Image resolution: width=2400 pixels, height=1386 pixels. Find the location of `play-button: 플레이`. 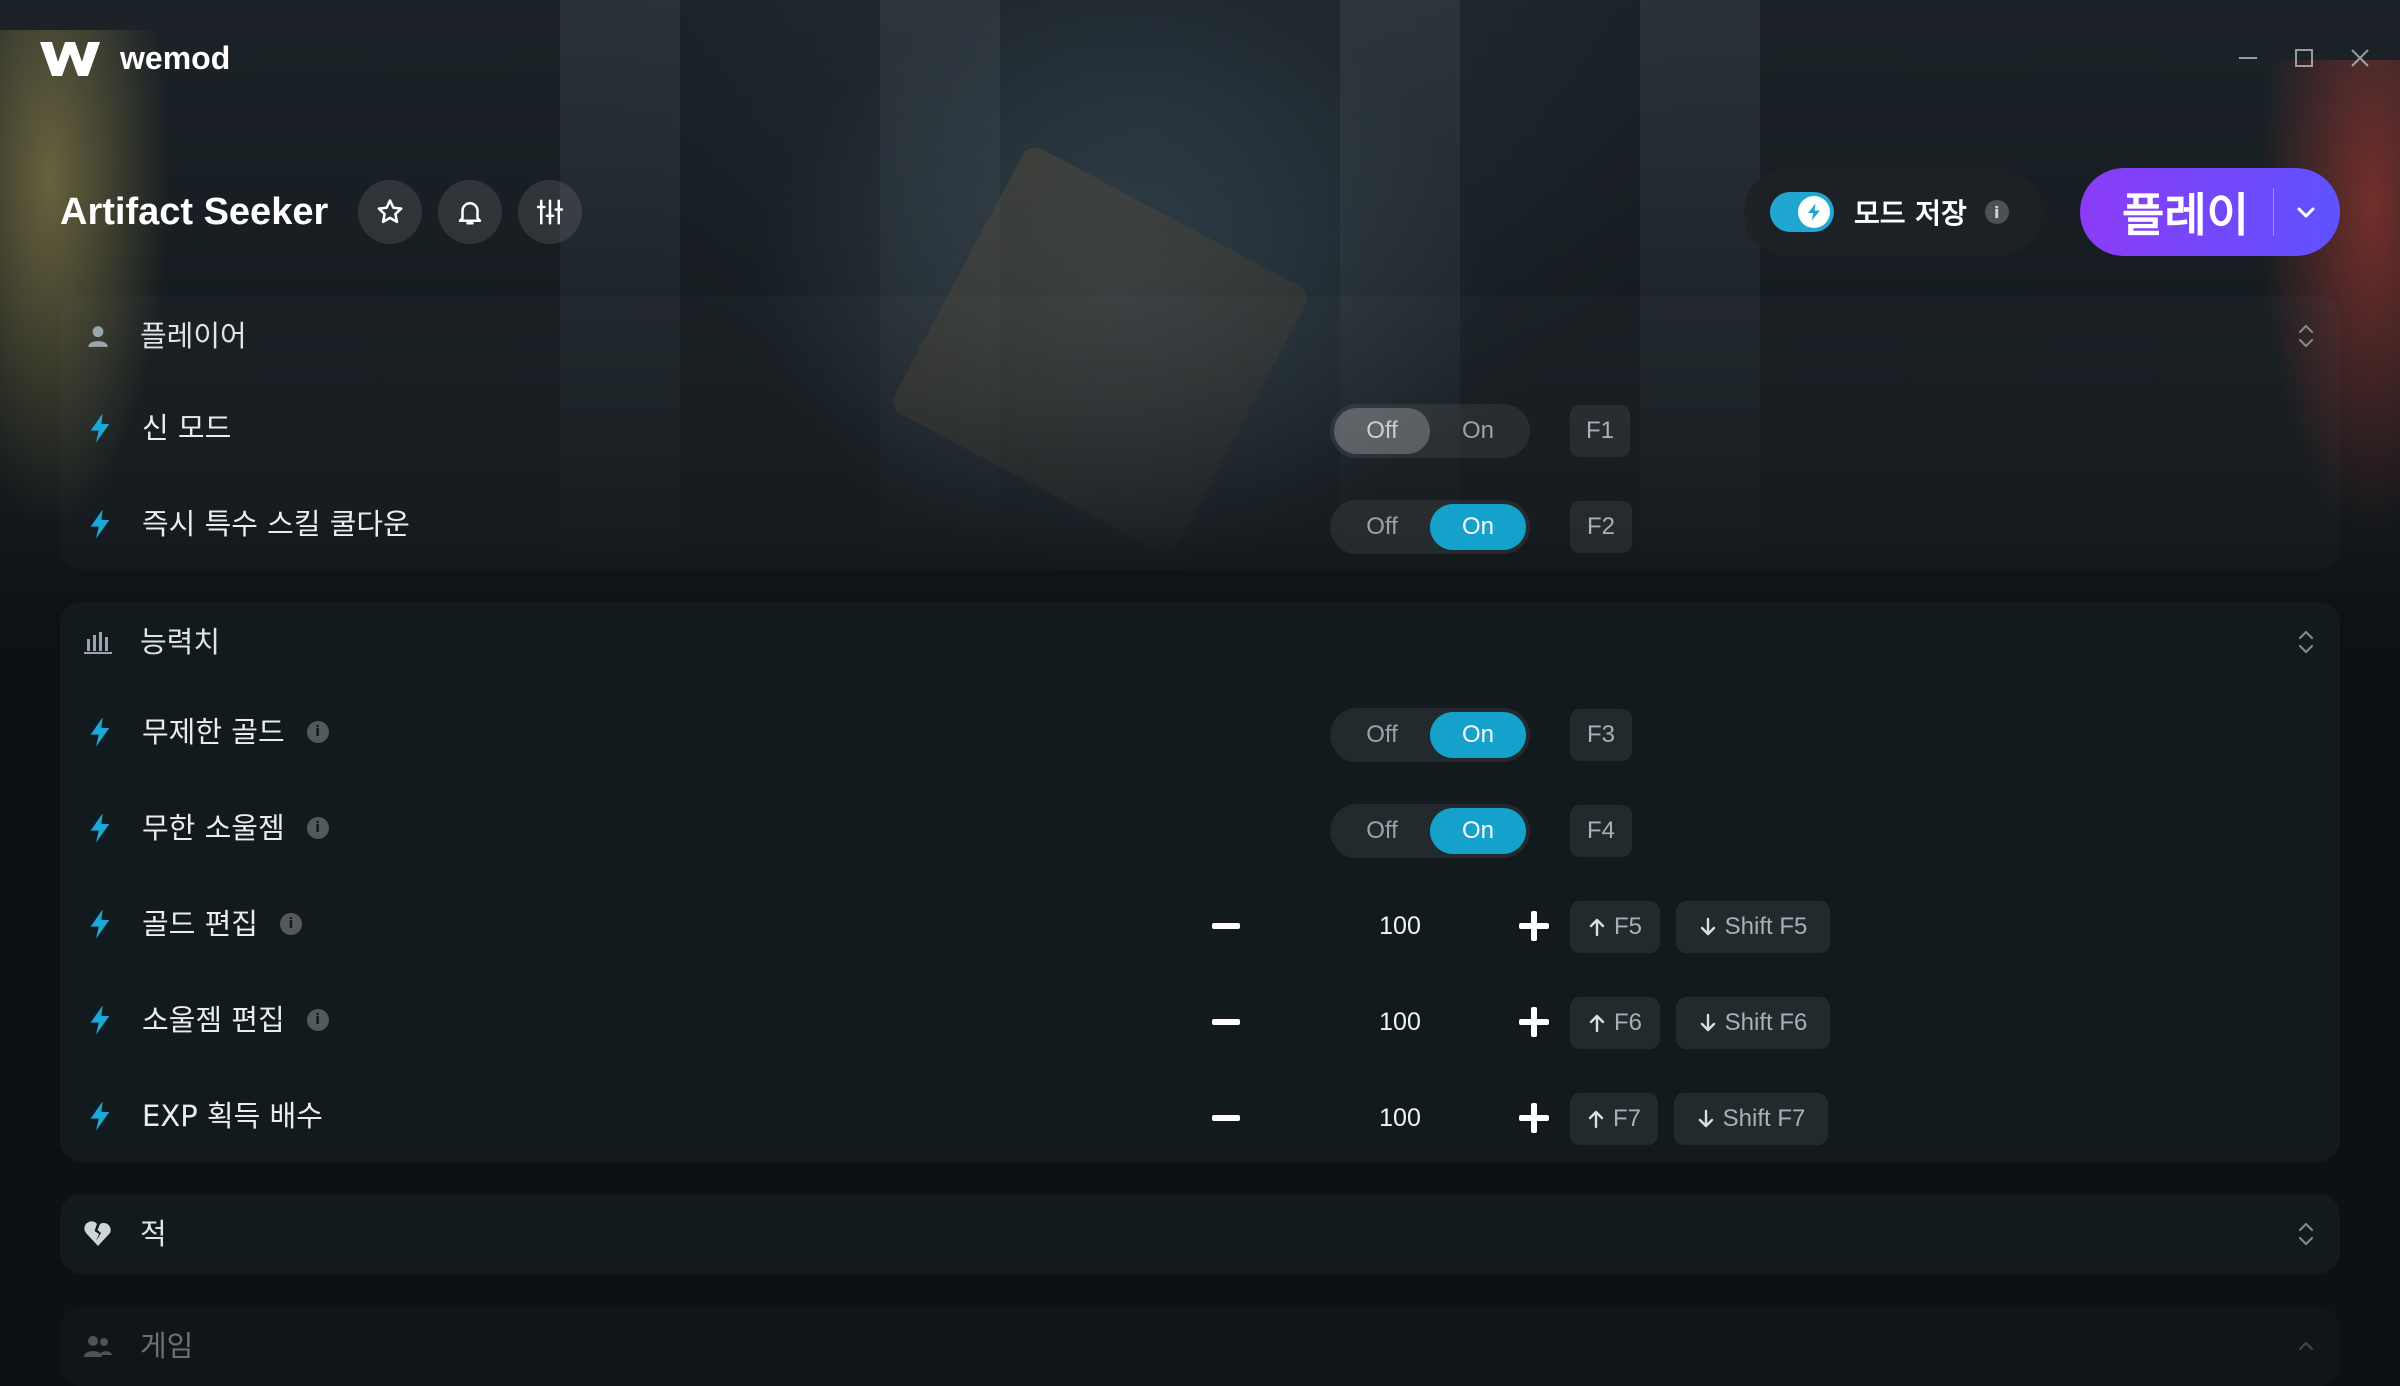

play-button: 플레이 is located at coordinates (2210, 212).